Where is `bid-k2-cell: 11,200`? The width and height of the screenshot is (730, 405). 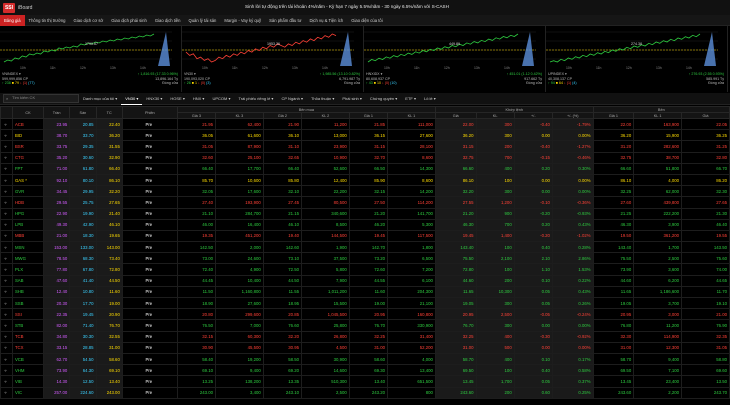 bid-k2-cell: 11,200 is located at coordinates (325, 124).